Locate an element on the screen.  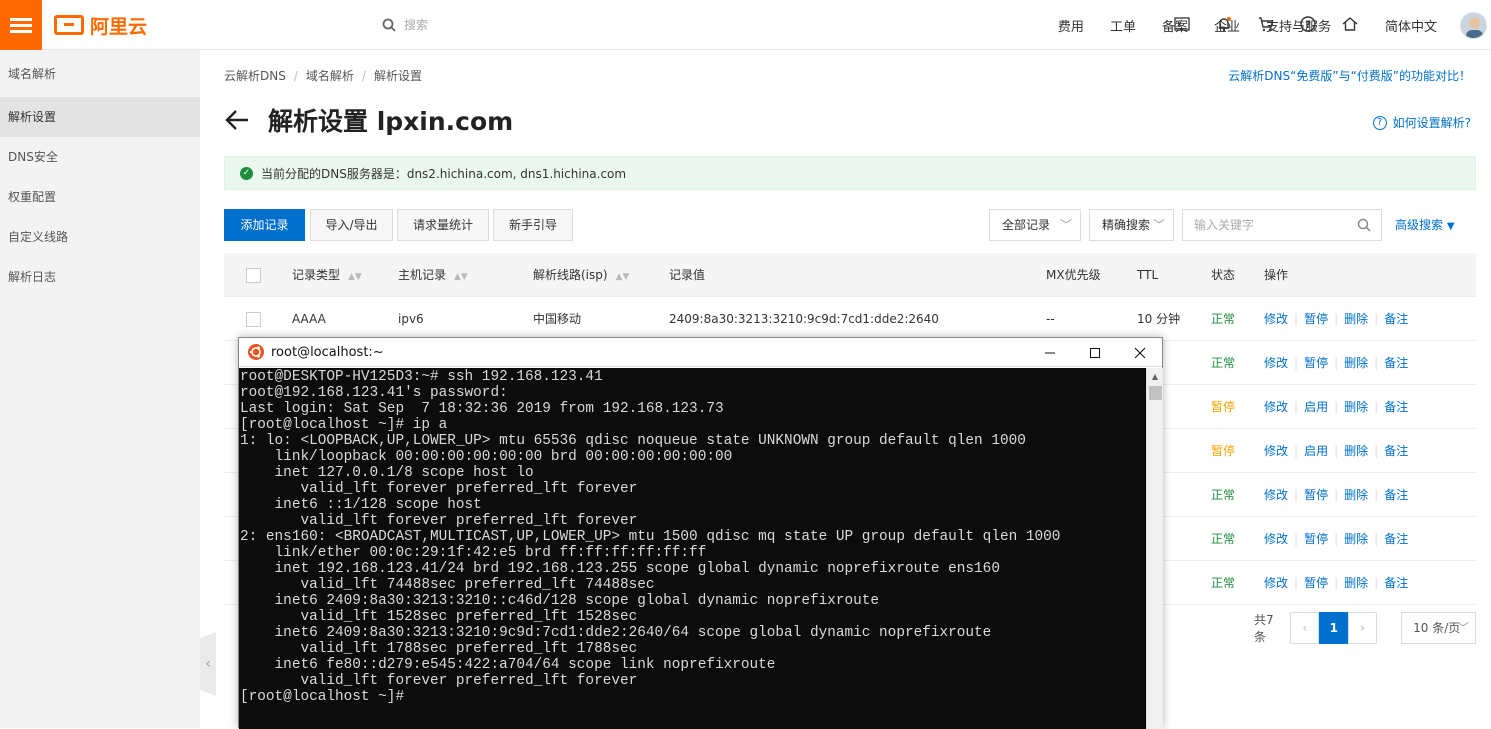
terminal-titlebar: root@localhost:~ is located at coordinates (700, 352).